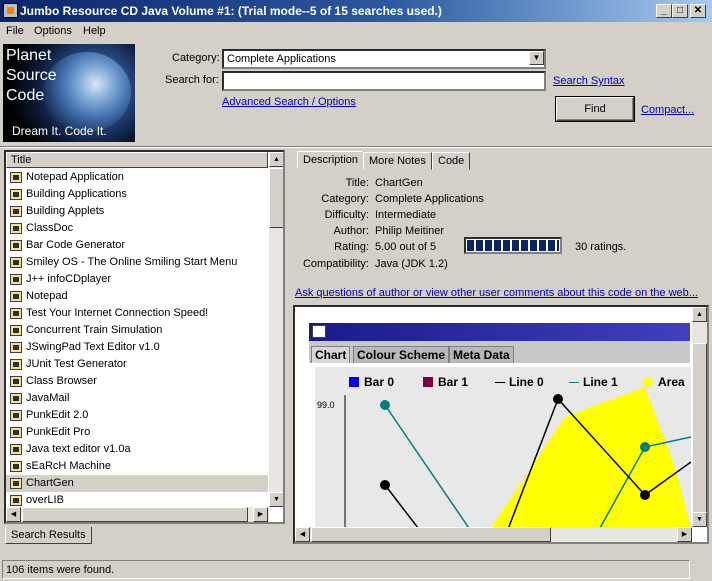 This screenshot has width=712, height=581. Describe the element at coordinates (137, 432) in the screenshot. I see `list-item: PunkEdit Pro` at that location.